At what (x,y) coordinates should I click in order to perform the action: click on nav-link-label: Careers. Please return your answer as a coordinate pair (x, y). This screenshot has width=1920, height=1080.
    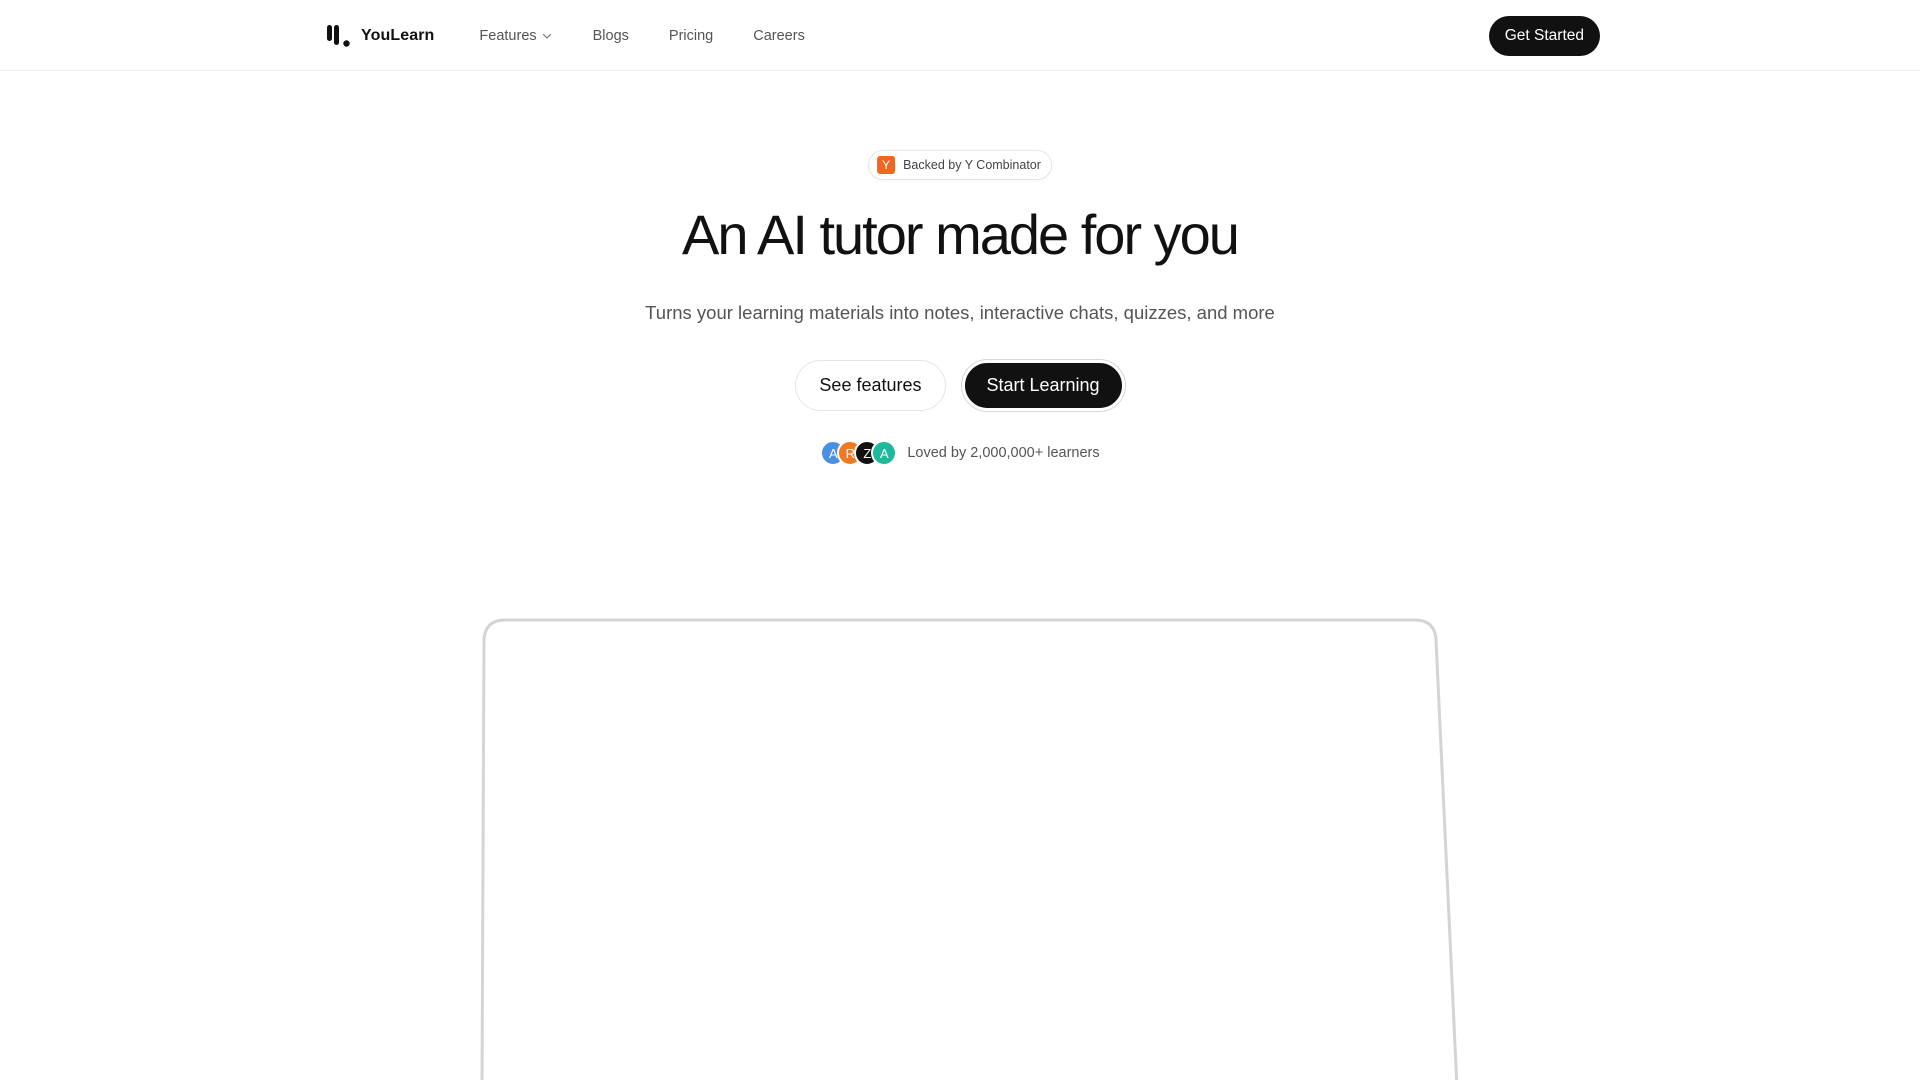
    Looking at the image, I should click on (779, 35).